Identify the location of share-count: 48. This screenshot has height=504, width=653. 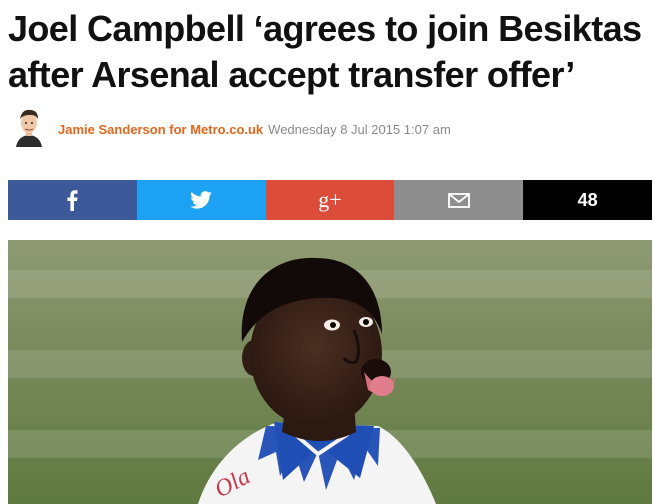
(587, 200).